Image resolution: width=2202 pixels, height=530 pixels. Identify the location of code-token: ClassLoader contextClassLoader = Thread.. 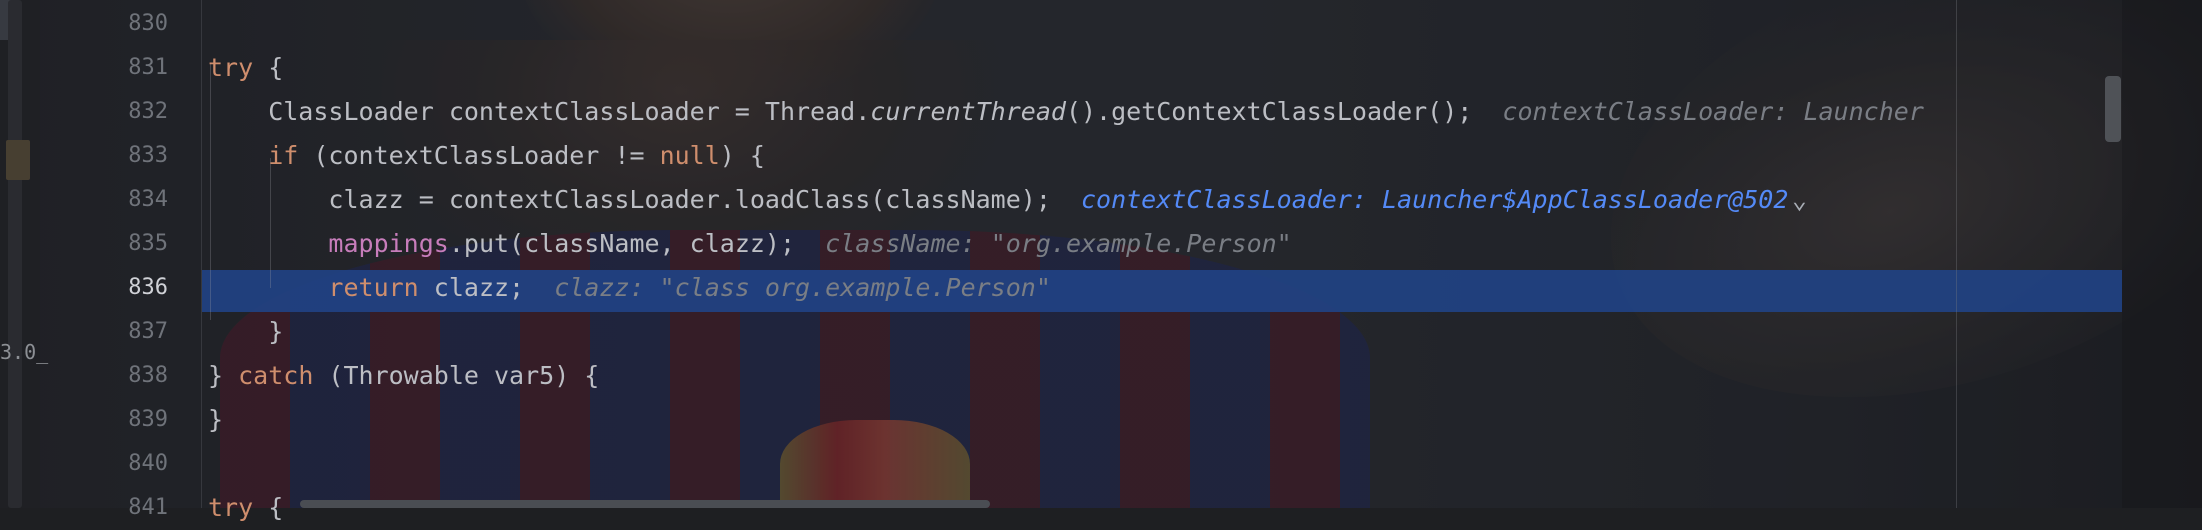
(539, 111).